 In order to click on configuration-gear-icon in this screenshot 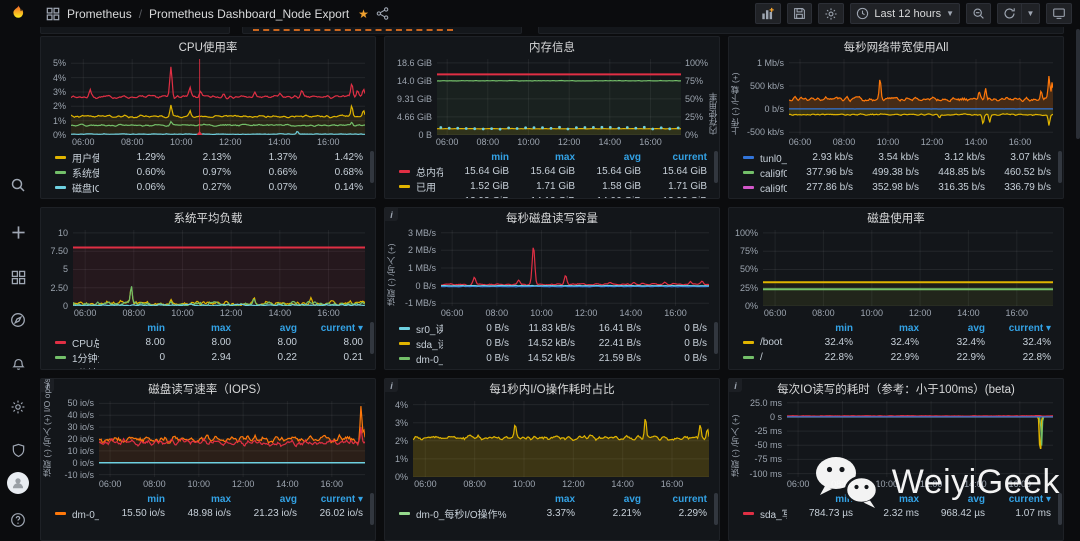, I will do `click(18, 407)`.